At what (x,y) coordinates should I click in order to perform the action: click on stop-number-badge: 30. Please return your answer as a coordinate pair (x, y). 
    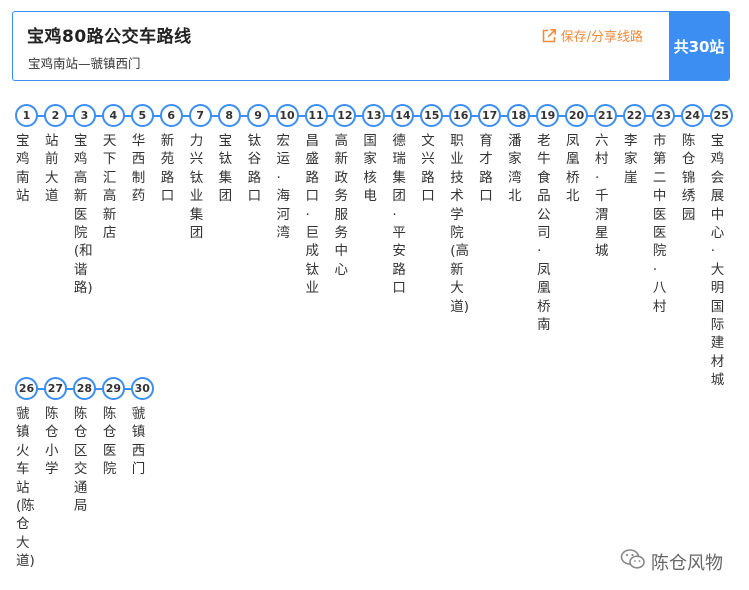
    Looking at the image, I should click on (142, 388).